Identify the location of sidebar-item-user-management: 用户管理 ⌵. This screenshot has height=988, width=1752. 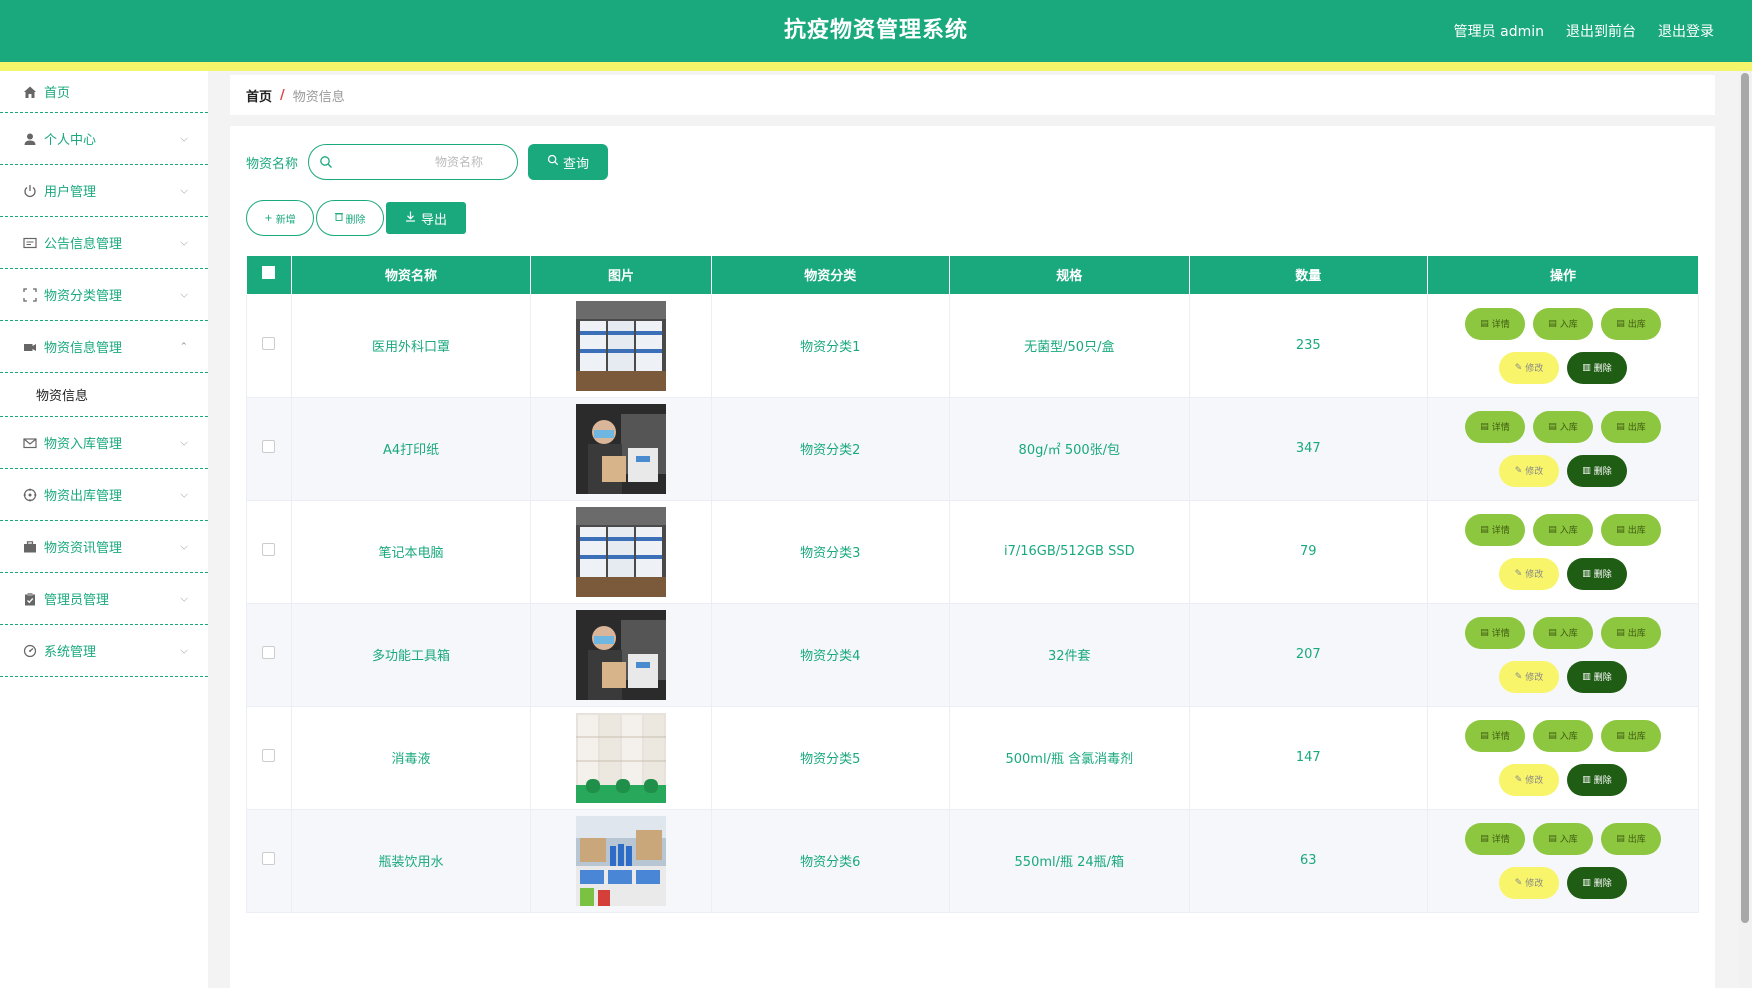
(104, 191).